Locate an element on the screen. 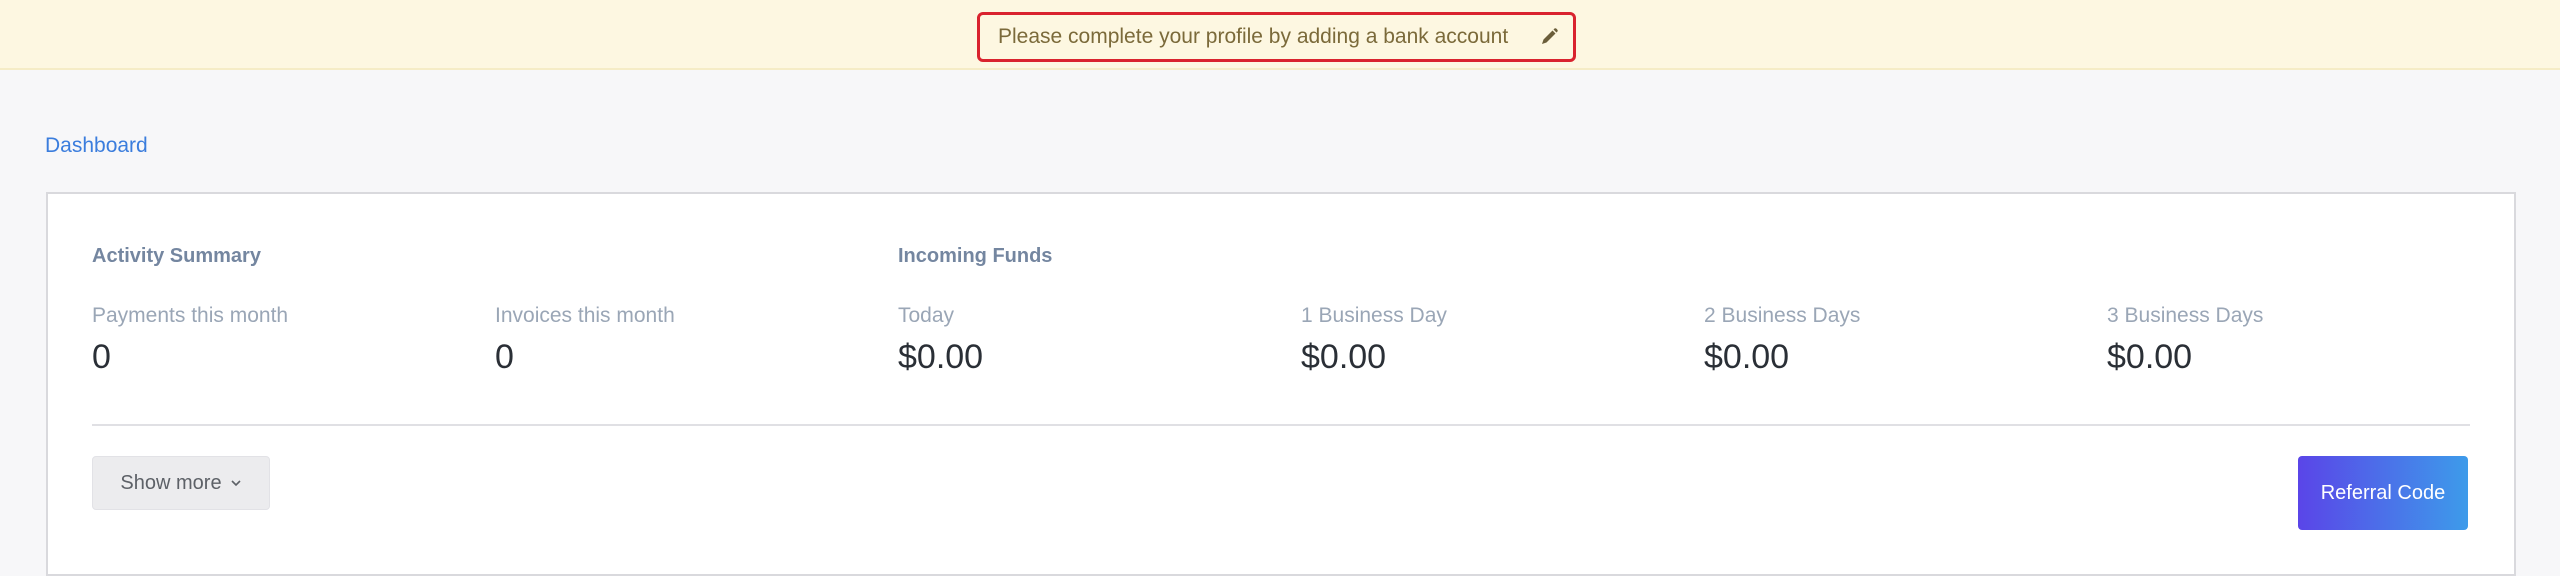 The image size is (2560, 576). invoices-value: 0 is located at coordinates (504, 357).